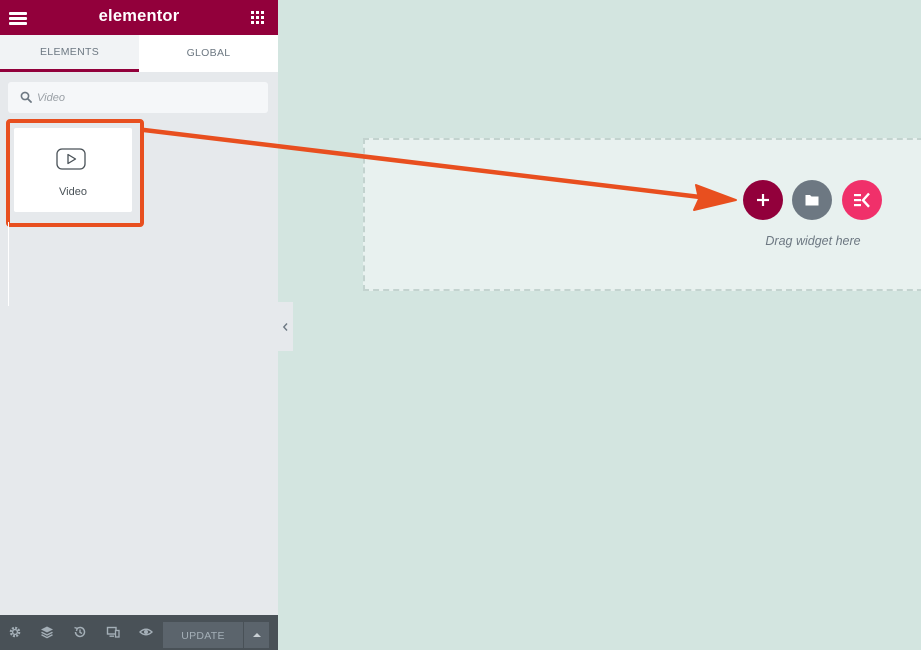 The height and width of the screenshot is (650, 921). Describe the element at coordinates (257, 17) in the screenshot. I see `widgets-grid-icon` at that location.